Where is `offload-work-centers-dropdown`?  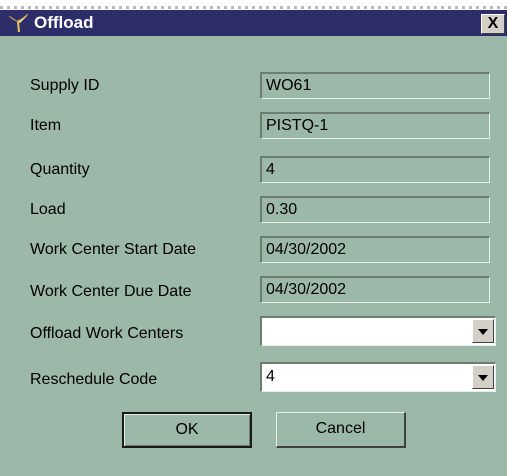 offload-work-centers-dropdown is located at coordinates (378, 331).